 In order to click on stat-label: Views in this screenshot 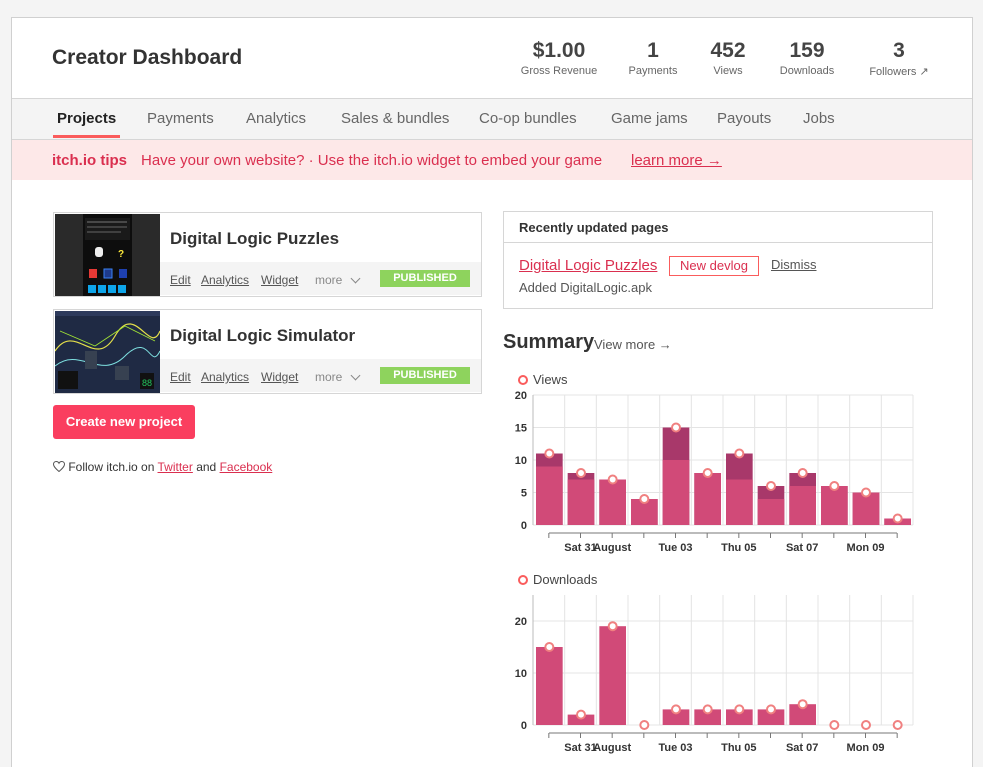, I will do `click(728, 71)`.